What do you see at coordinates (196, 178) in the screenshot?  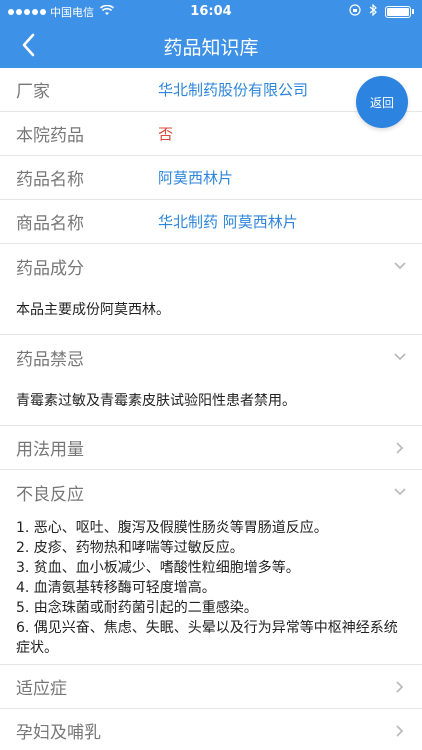 I see `info-value: 阿莫西林片` at bounding box center [196, 178].